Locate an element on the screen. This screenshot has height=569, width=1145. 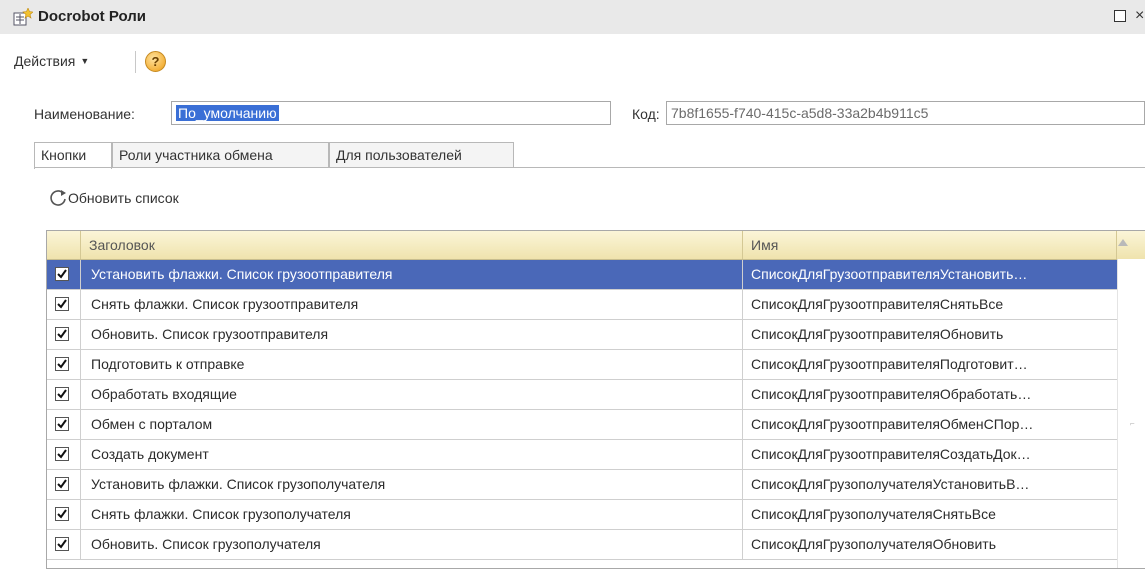
row-title: Обновить. Список грузополучателя is located at coordinates (412, 544).